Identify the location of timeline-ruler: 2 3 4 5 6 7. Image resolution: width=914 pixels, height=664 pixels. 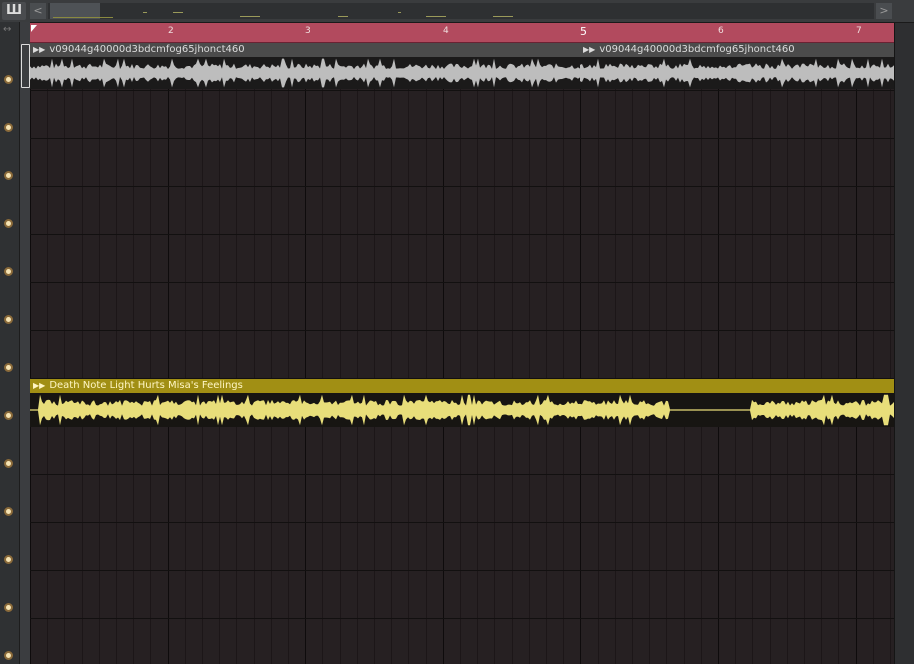
(462, 33).